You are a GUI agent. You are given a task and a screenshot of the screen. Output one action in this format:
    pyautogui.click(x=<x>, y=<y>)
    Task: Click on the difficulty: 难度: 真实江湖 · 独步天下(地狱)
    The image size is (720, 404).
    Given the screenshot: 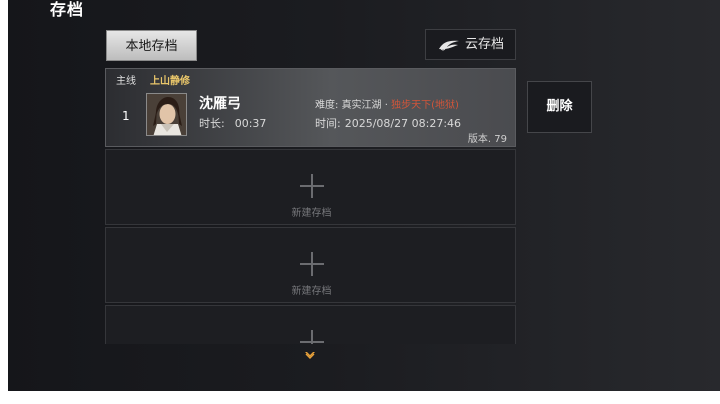 What is the action you would take?
    pyautogui.click(x=387, y=103)
    